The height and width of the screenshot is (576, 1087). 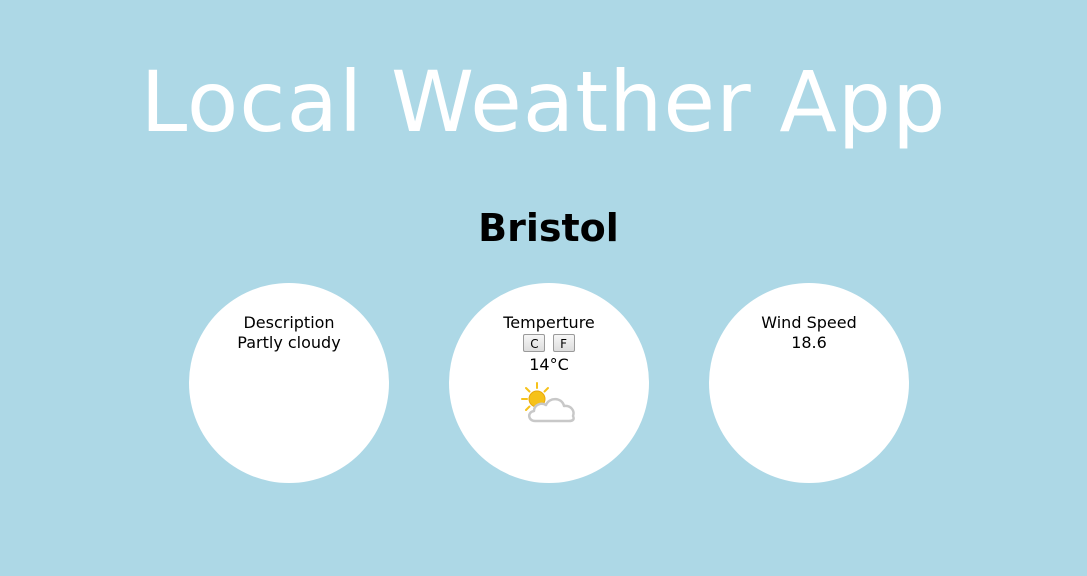 What do you see at coordinates (809, 383) in the screenshot?
I see `wind-circle: Wind Speed 18.6` at bounding box center [809, 383].